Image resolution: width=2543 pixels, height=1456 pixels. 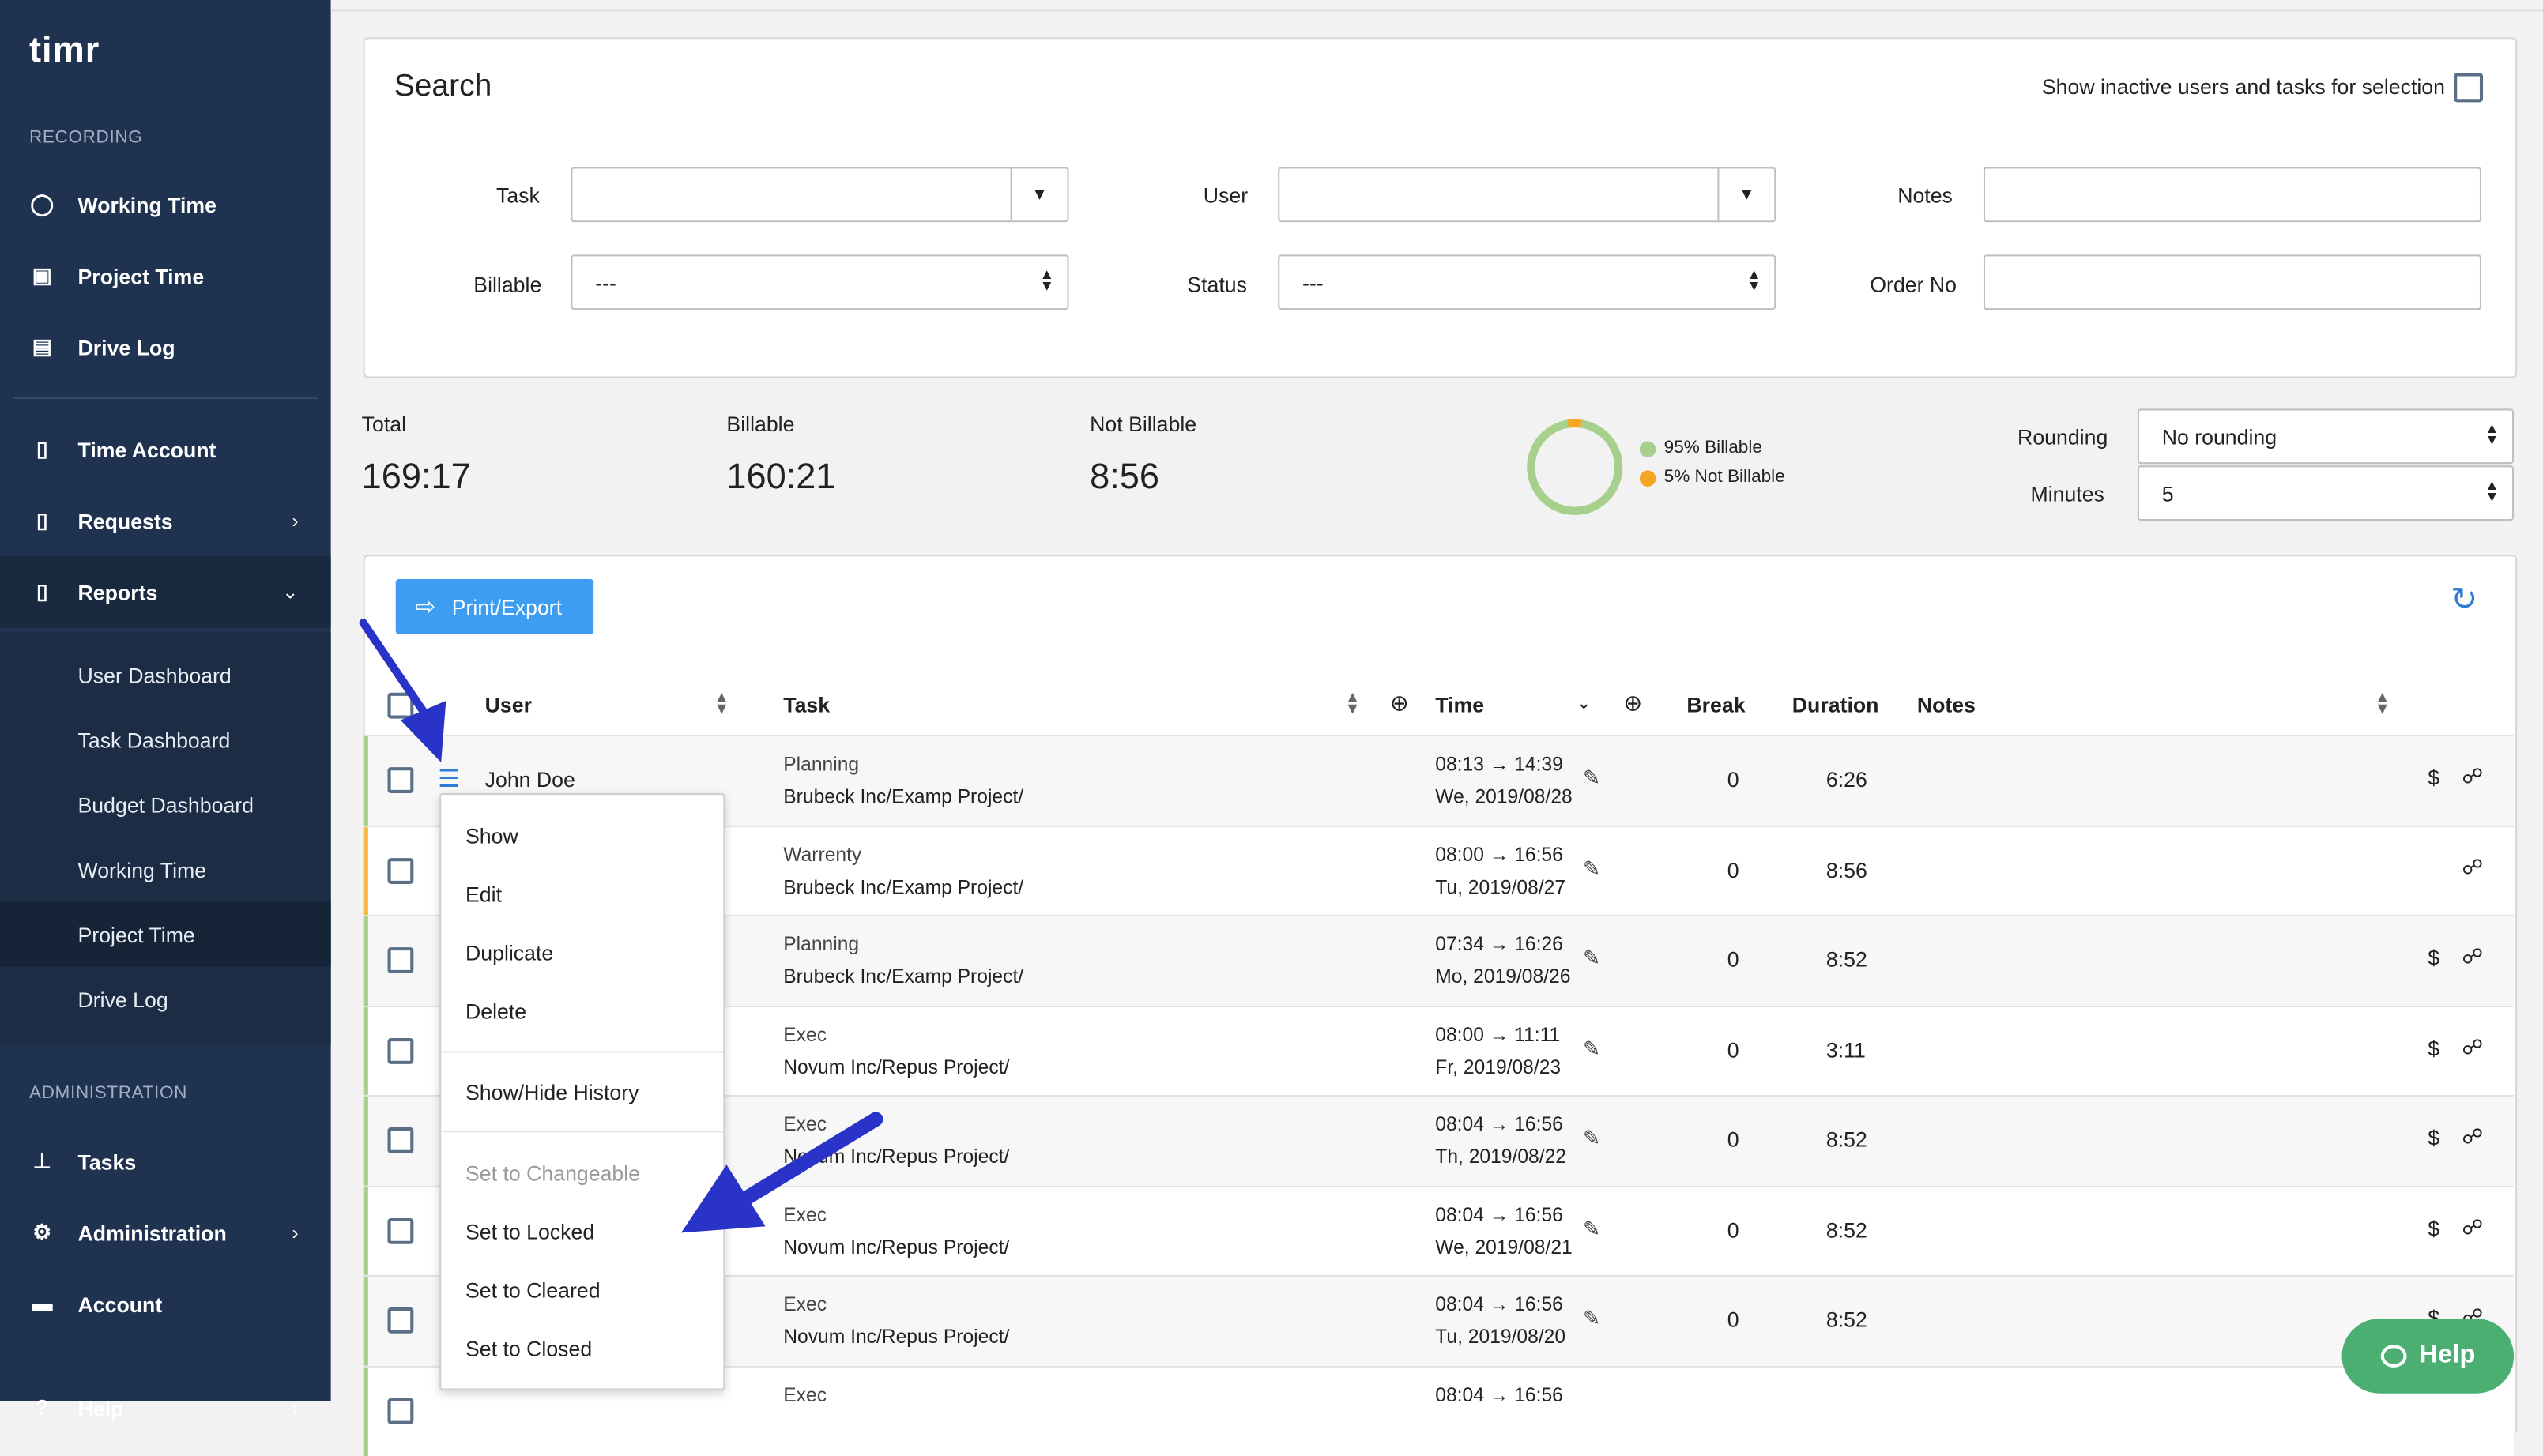 I want to click on help-button-label: Help, so click(x=2447, y=1355).